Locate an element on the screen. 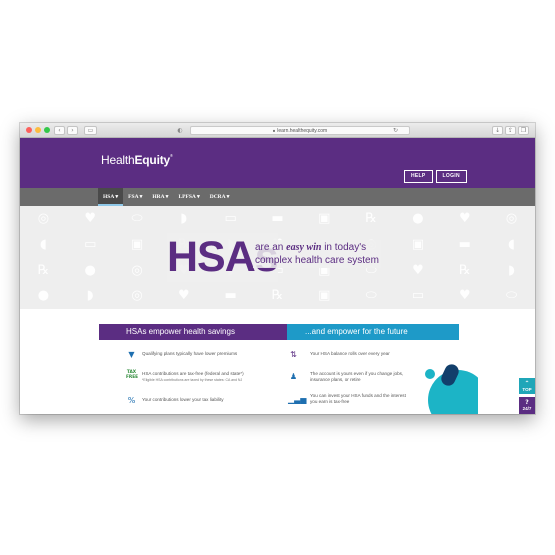 The width and height of the screenshot is (555, 555). support-247-button: ? 24/7 is located at coordinates (527, 405).